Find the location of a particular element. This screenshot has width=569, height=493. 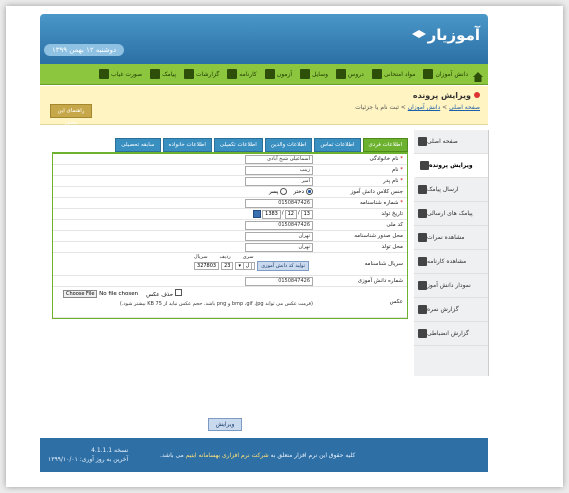

issue-place-field: تهران is located at coordinates (279, 236).